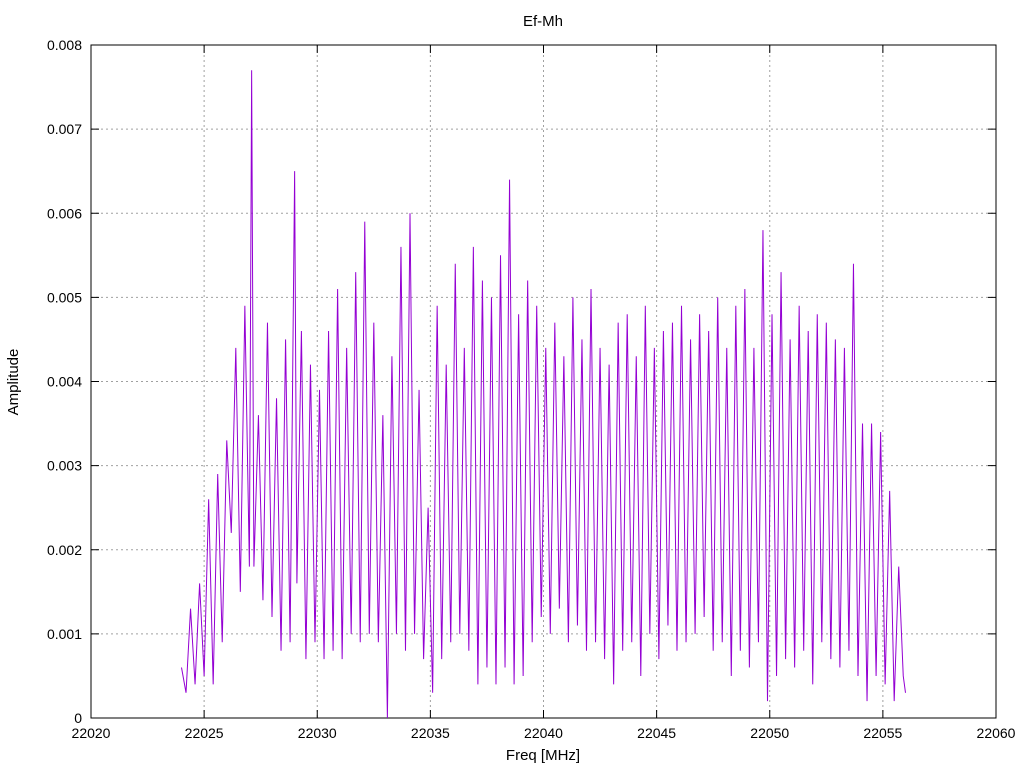 This screenshot has width=1024, height=768. What do you see at coordinates (317, 733) in the screenshot?
I see `x-tick-label: 22030` at bounding box center [317, 733].